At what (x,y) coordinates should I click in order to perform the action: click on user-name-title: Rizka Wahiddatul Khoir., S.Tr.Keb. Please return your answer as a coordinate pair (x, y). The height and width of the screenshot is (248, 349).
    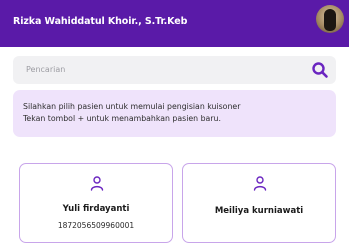
    Looking at the image, I should click on (100, 21).